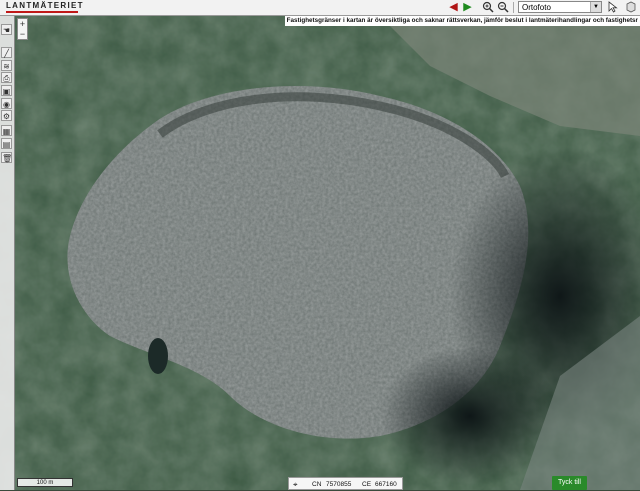  What do you see at coordinates (6, 143) in the screenshot?
I see `info-icon: ▤` at bounding box center [6, 143].